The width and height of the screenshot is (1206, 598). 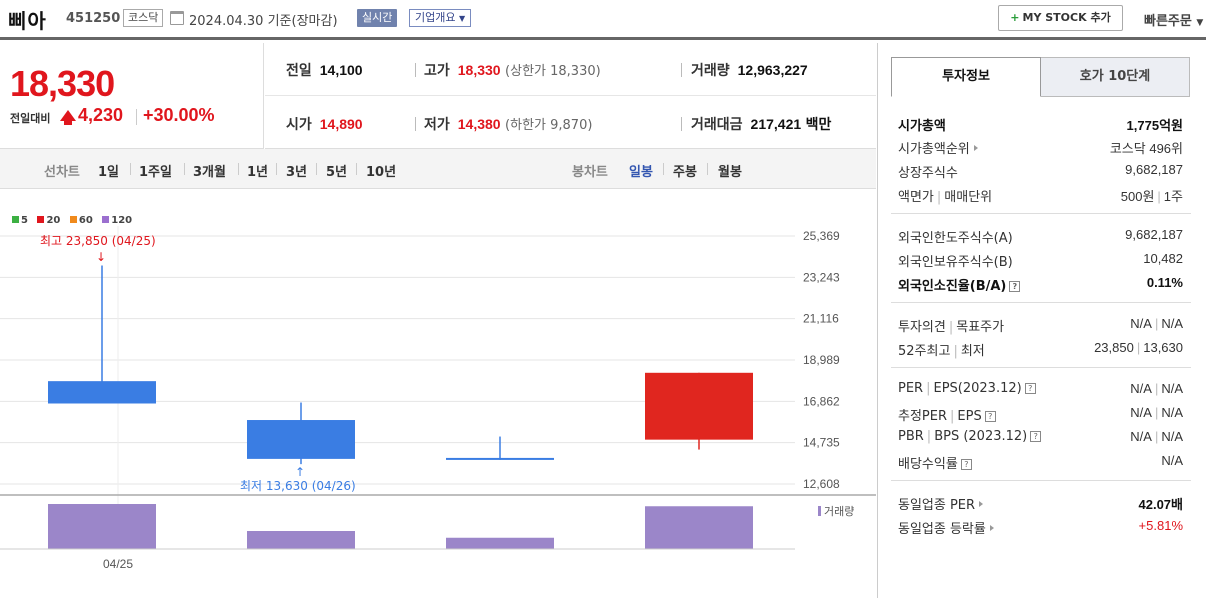 I want to click on add-mystock-button: + MY STOCK 추가, so click(x=1060, y=18).